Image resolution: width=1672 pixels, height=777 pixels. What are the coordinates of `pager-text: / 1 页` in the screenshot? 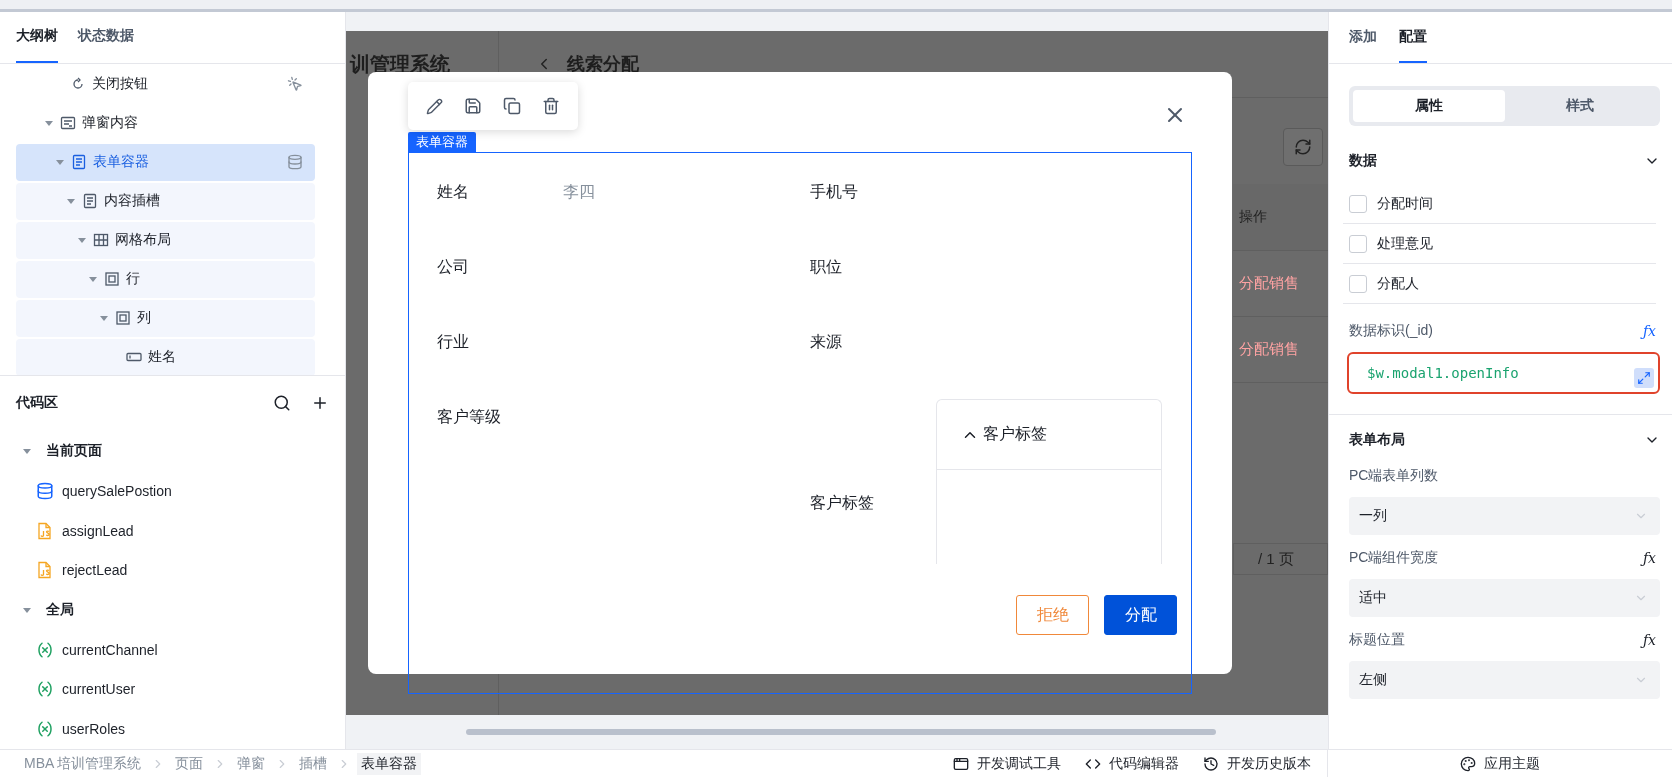 It's located at (1280, 559).